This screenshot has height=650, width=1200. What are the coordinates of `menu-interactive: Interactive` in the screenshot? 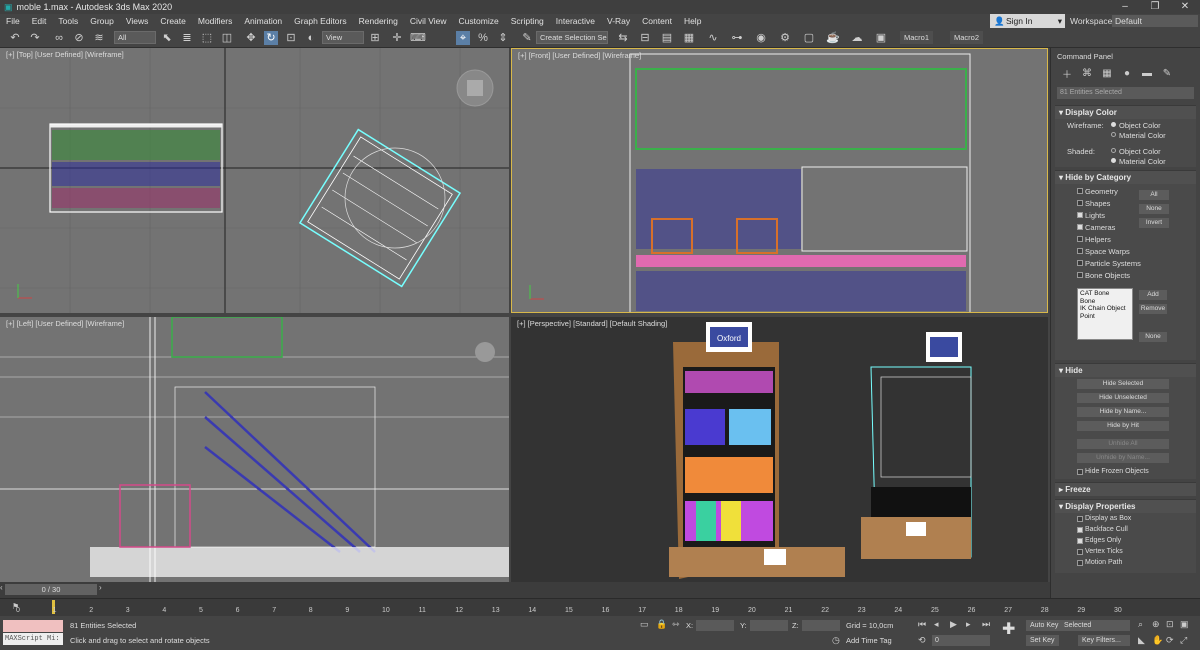 It's located at (575, 21).